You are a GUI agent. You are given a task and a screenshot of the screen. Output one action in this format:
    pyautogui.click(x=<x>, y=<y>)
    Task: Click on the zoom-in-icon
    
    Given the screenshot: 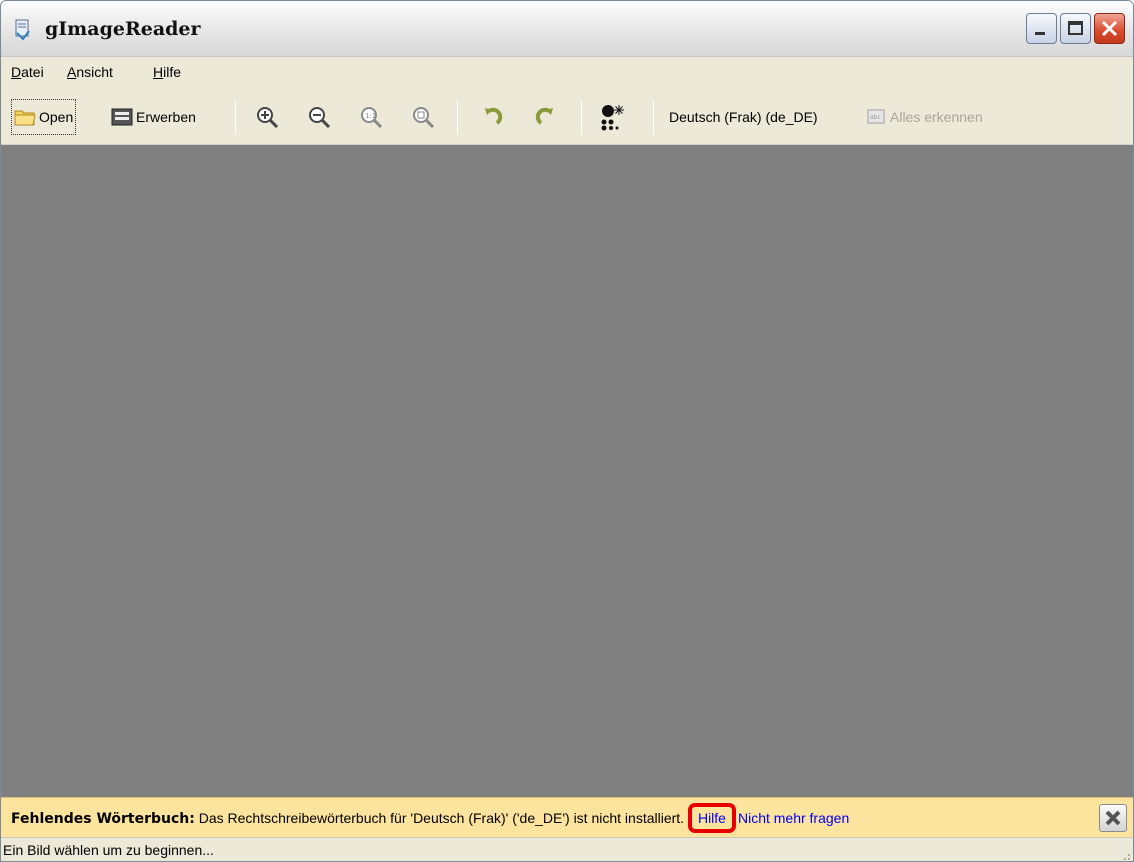 What is the action you would take?
    pyautogui.click(x=268, y=118)
    